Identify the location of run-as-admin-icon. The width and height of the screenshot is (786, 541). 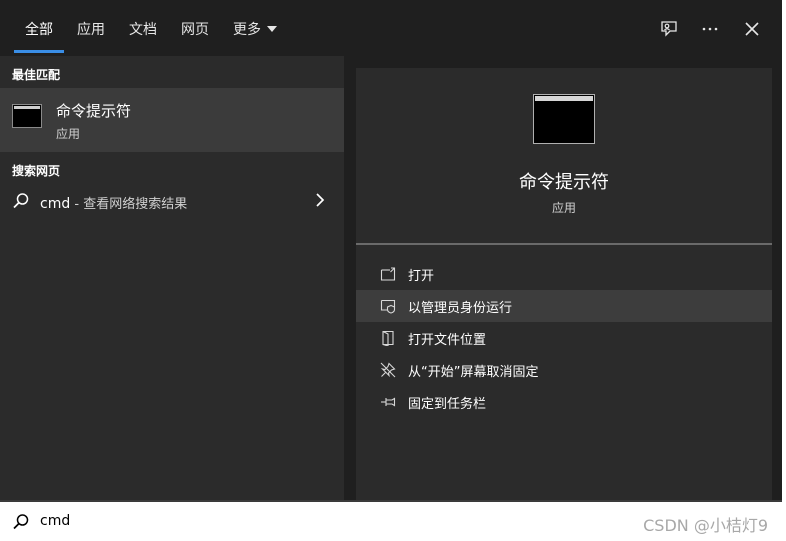
(388, 306).